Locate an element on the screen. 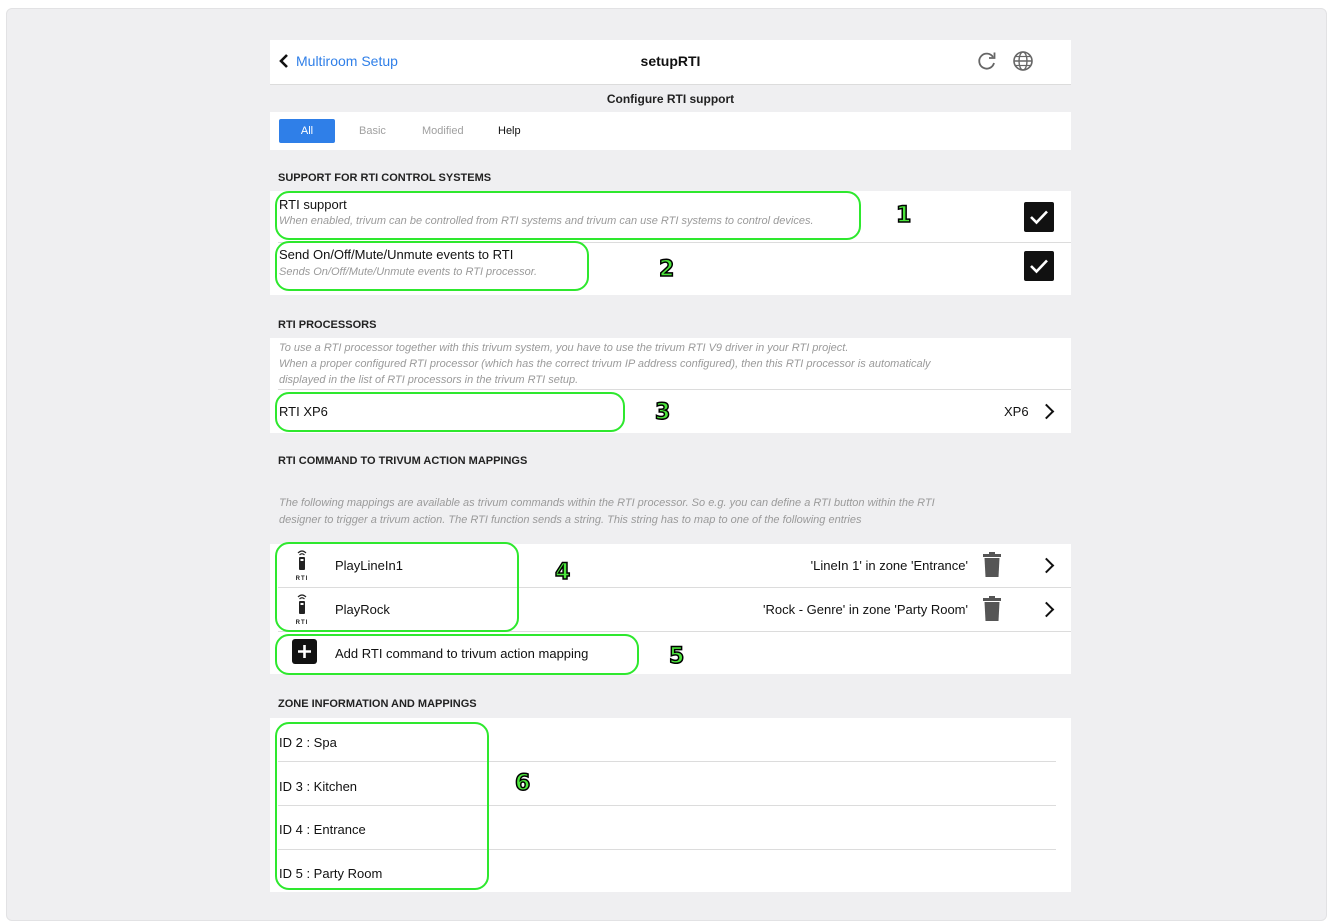  mapping-action: 'Rock - Genre' in zone 'Party Room' is located at coordinates (865, 609).